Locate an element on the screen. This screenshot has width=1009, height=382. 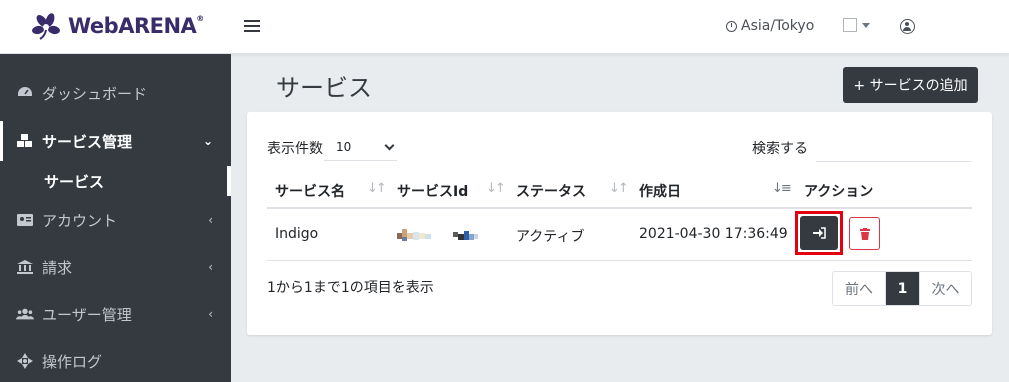
sidebar-item-account: アカウント ‹ is located at coordinates (115, 220).